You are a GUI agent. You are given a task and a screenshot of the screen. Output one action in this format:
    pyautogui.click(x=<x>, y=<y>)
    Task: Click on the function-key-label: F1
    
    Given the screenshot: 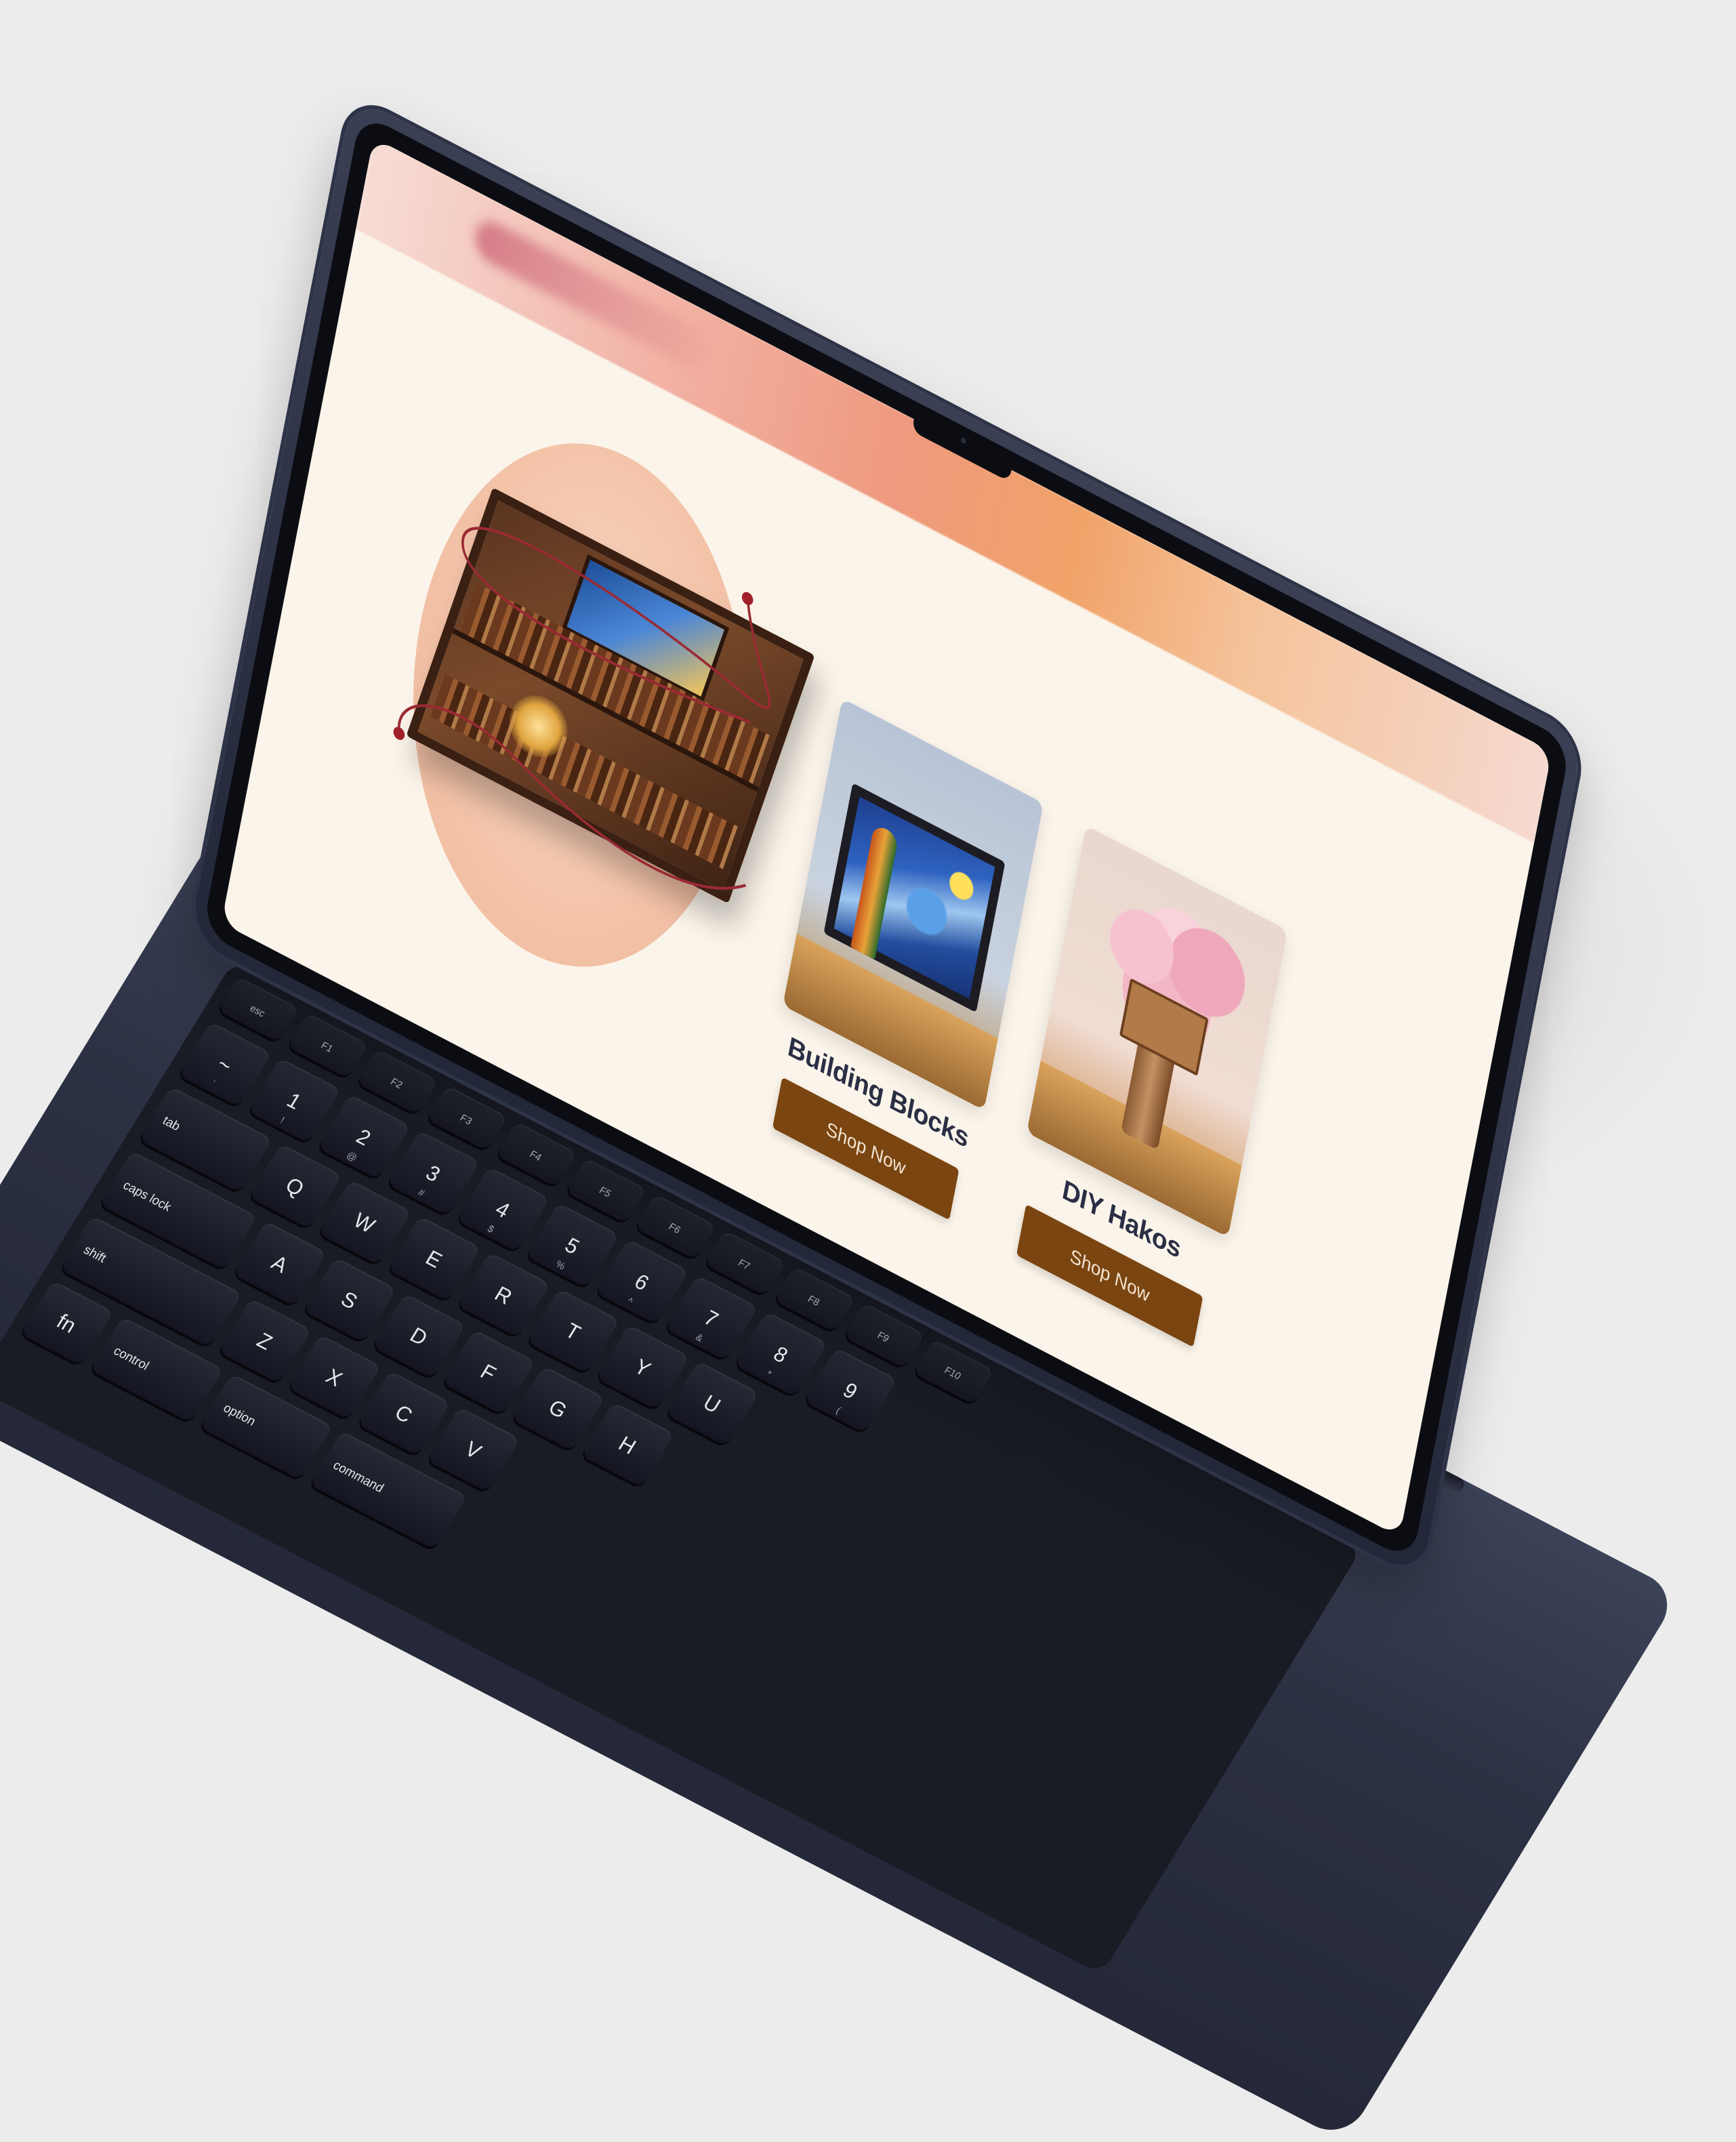 What is the action you would take?
    pyautogui.click(x=327, y=1046)
    